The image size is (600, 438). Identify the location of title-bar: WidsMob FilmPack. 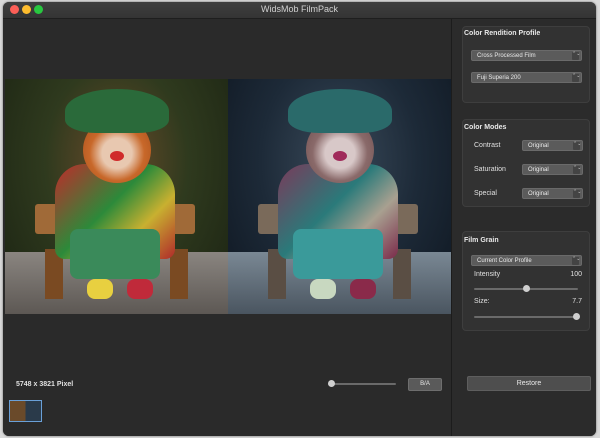
(299, 10).